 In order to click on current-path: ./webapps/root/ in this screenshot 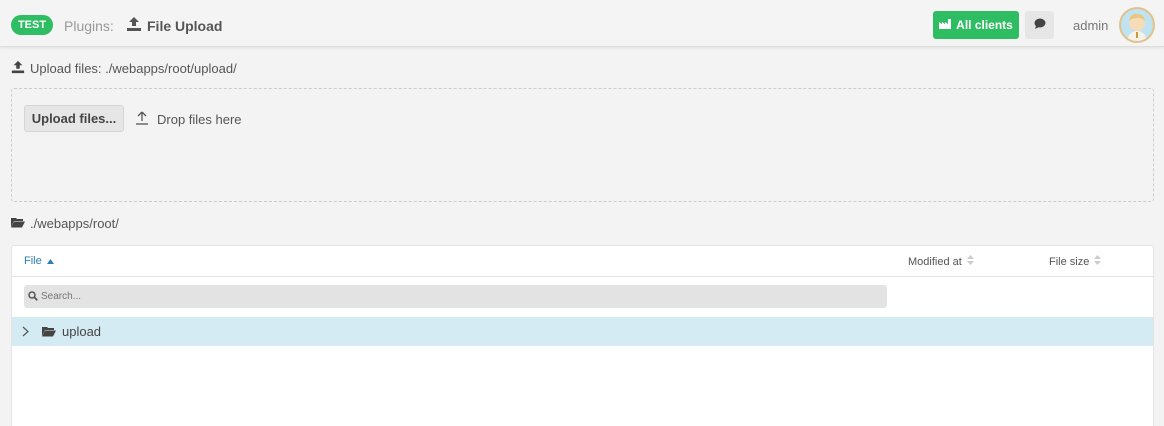, I will do `click(65, 223)`.